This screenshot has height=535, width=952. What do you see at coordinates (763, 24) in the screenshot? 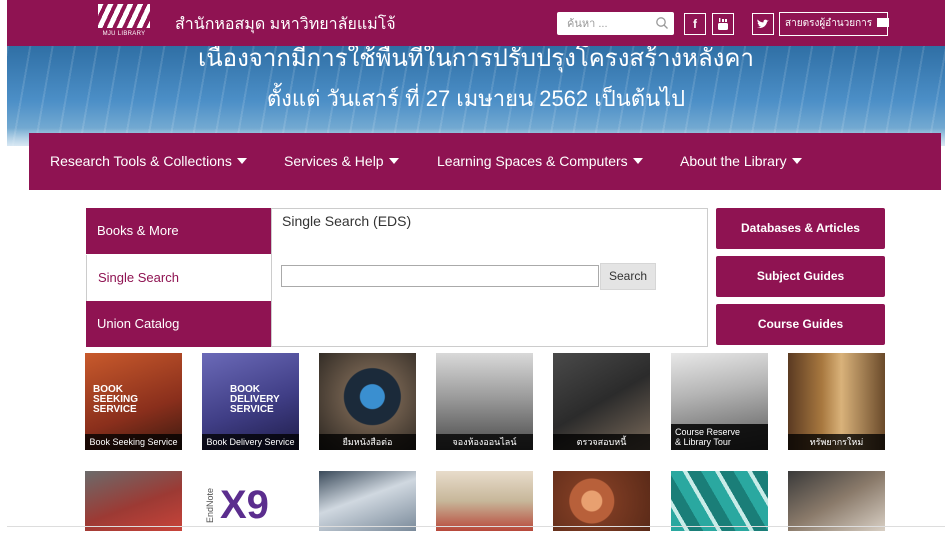
I see `twitter-icon` at bounding box center [763, 24].